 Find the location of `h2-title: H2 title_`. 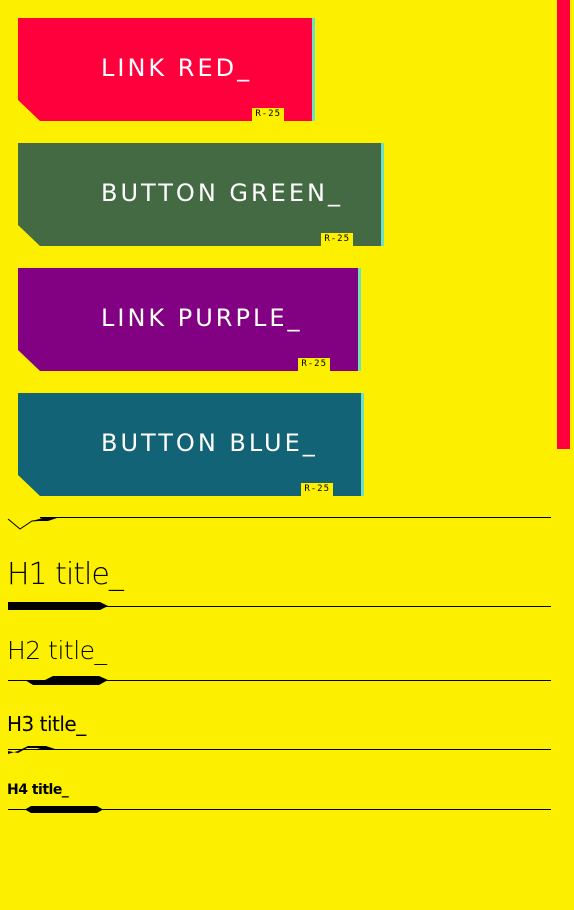

h2-title: H2 title_ is located at coordinates (57, 650).